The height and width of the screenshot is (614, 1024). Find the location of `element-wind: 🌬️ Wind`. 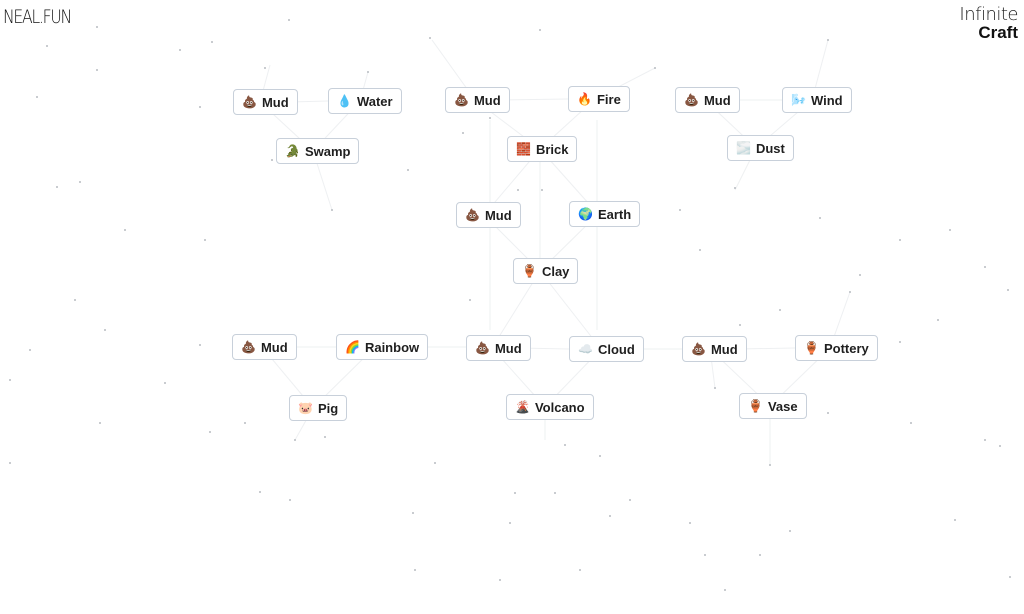

element-wind: 🌬️ Wind is located at coordinates (817, 100).